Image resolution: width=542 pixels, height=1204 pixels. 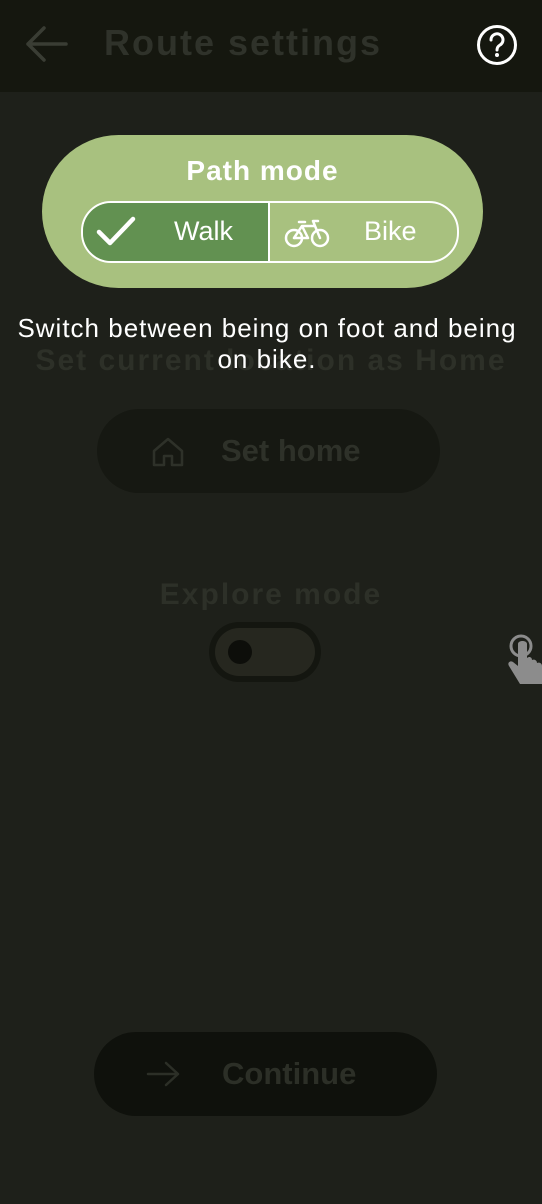 I want to click on explore-mode-label: Explore mode, so click(x=271, y=594).